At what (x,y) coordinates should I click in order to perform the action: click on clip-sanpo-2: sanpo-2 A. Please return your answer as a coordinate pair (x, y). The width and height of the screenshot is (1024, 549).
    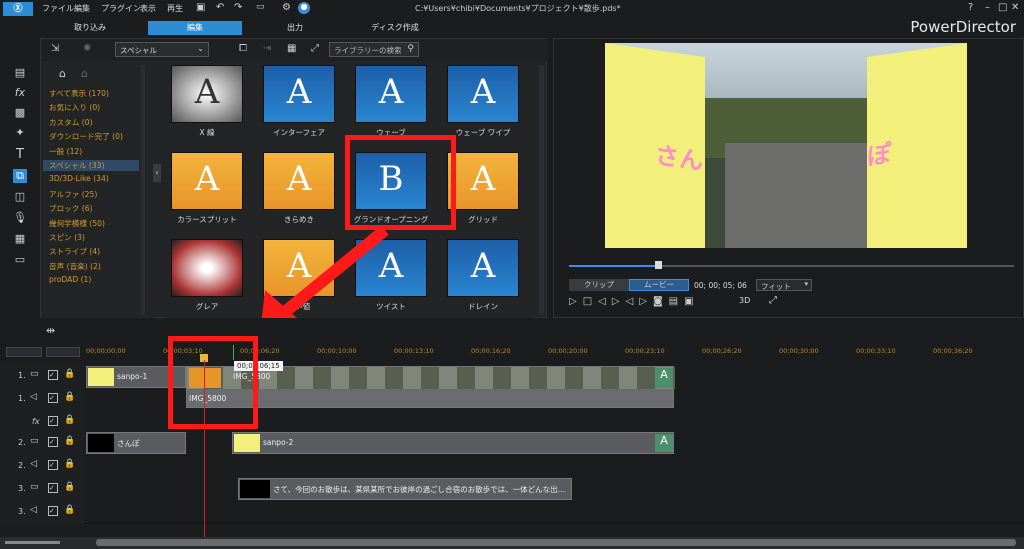
    Looking at the image, I should click on (453, 443).